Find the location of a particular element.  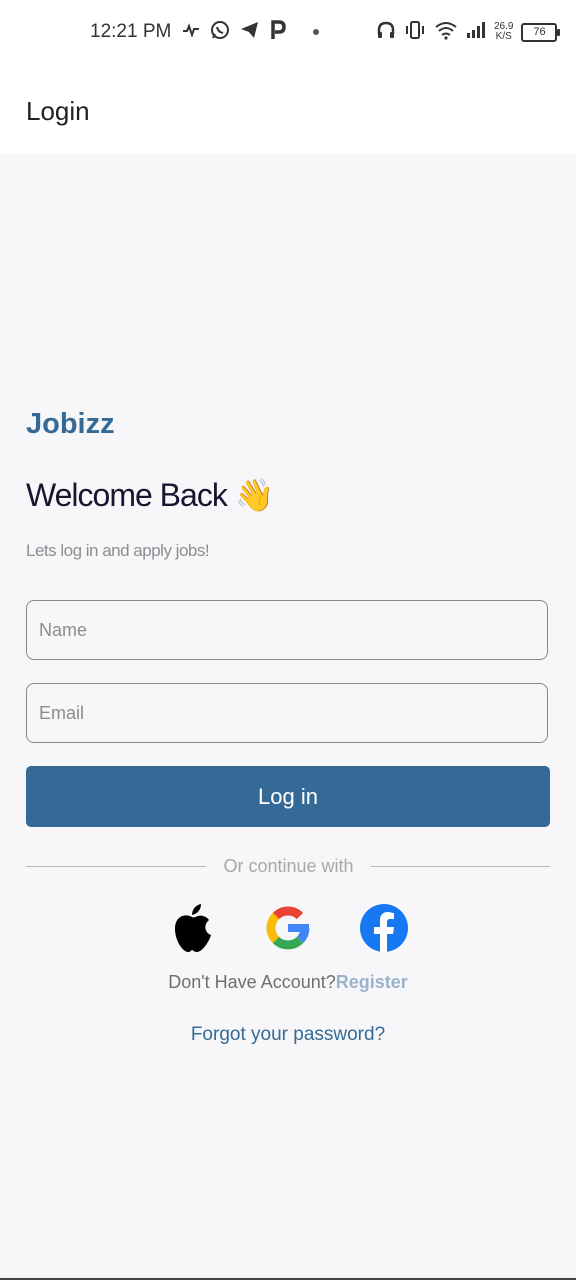

google-icon is located at coordinates (288, 930).